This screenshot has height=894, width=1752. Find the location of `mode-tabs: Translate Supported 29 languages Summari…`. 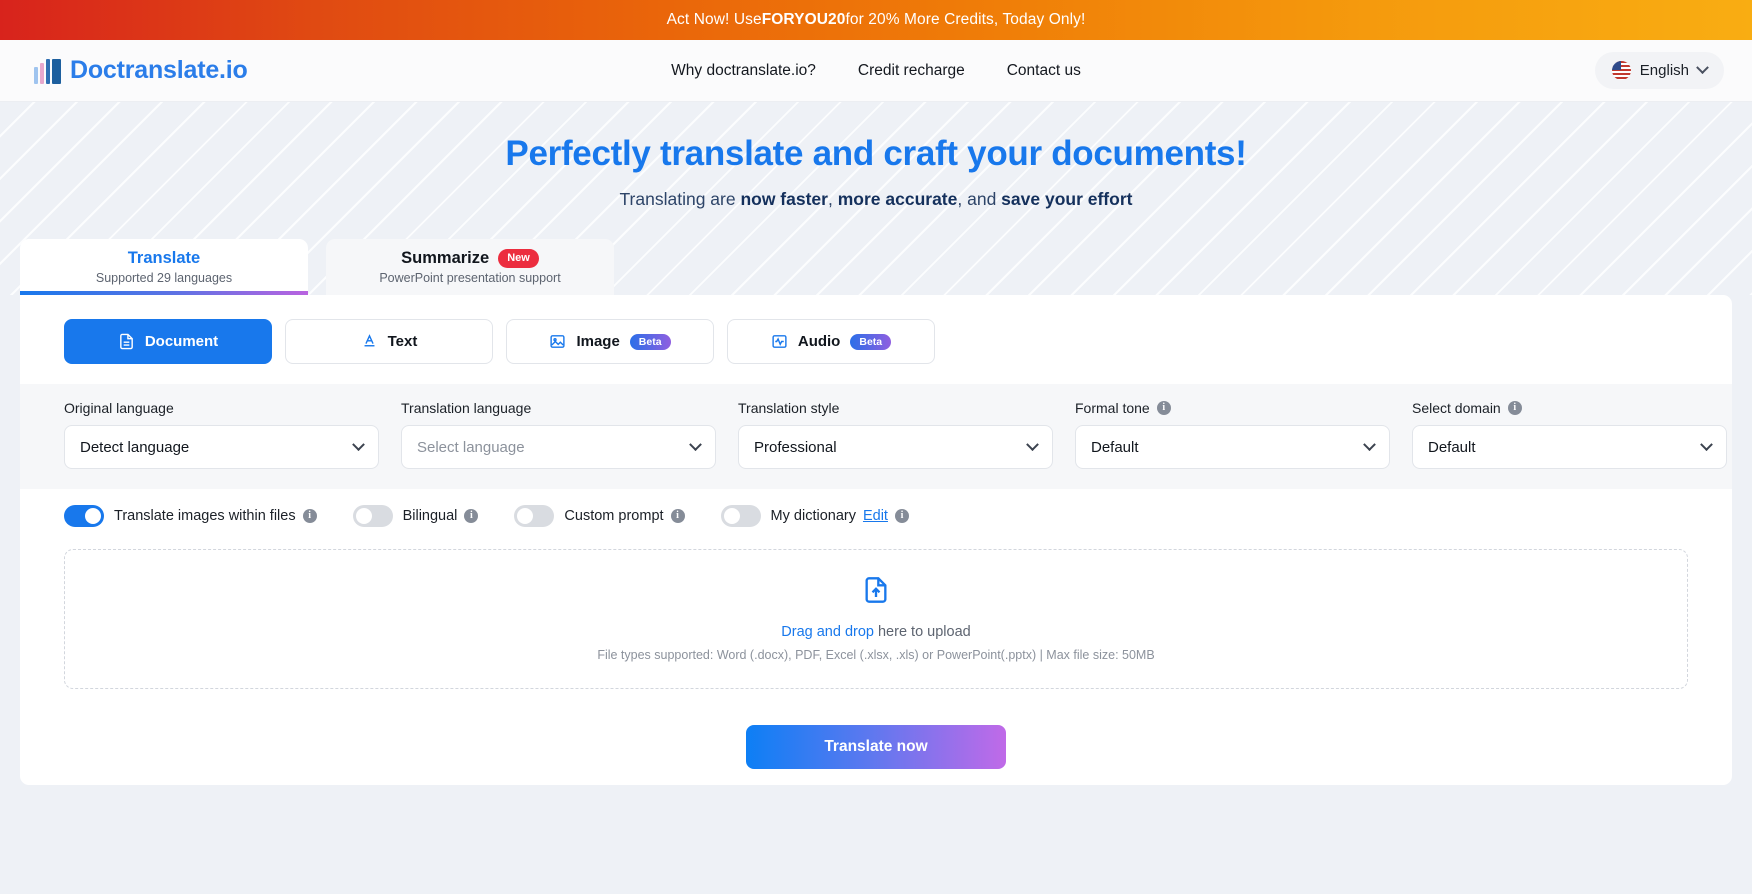

mode-tabs: Translate Supported 29 languages Summari… is located at coordinates (876, 252).